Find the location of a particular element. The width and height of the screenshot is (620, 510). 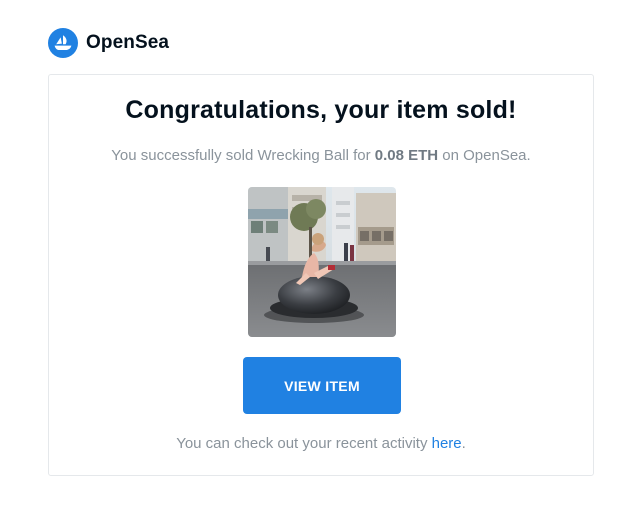

brand-header: OpenSea is located at coordinates (108, 43).